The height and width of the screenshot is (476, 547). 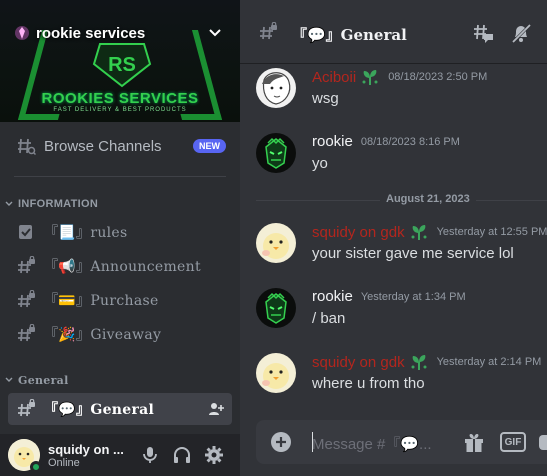 What do you see at coordinates (410, 141) in the screenshot?
I see `message-timestamp: 08/18/2023 8:16 PM` at bounding box center [410, 141].